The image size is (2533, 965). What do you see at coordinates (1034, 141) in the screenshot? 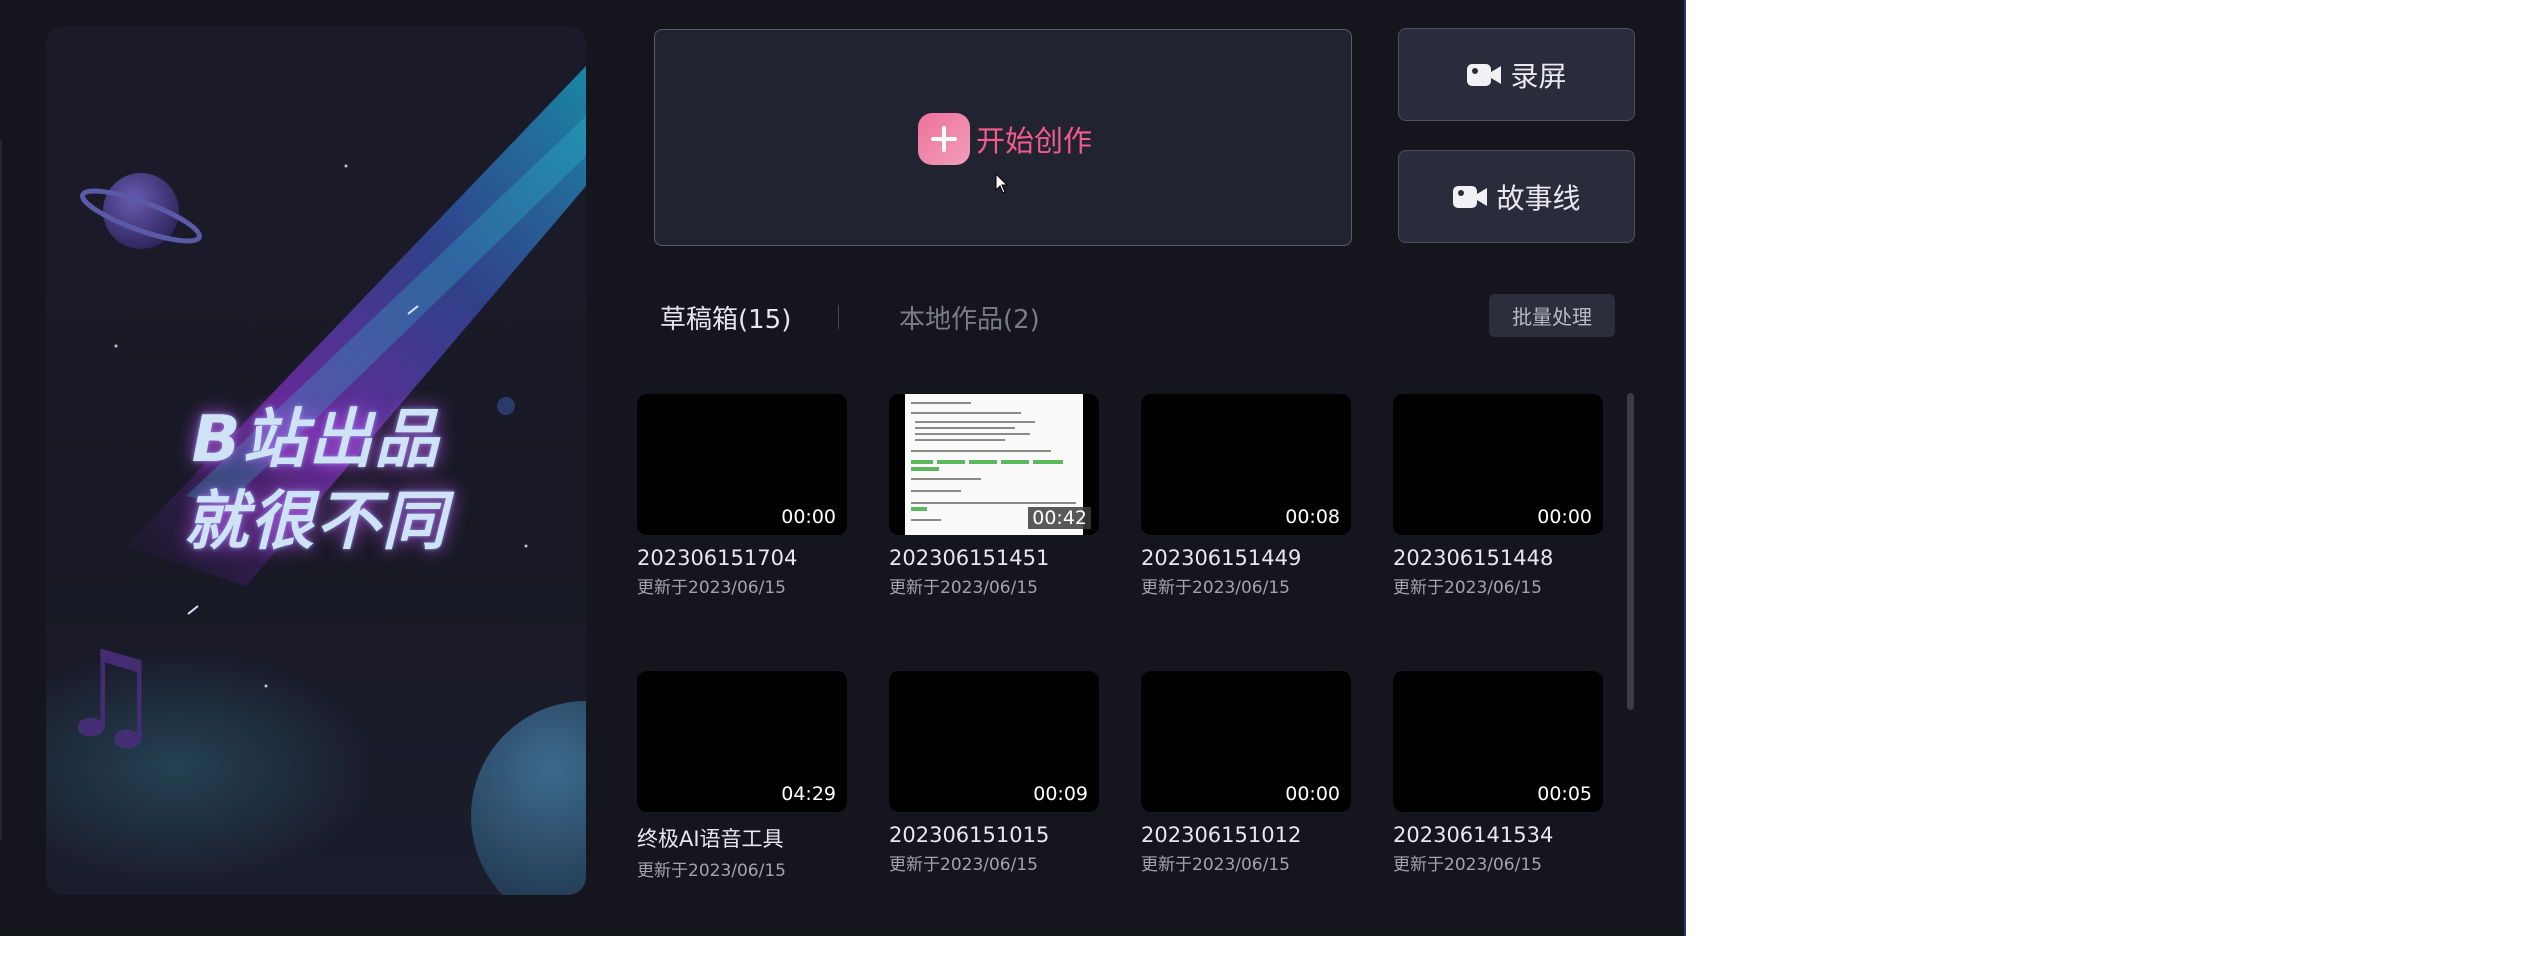
I see `start-creation-label: 开始创作` at bounding box center [1034, 141].